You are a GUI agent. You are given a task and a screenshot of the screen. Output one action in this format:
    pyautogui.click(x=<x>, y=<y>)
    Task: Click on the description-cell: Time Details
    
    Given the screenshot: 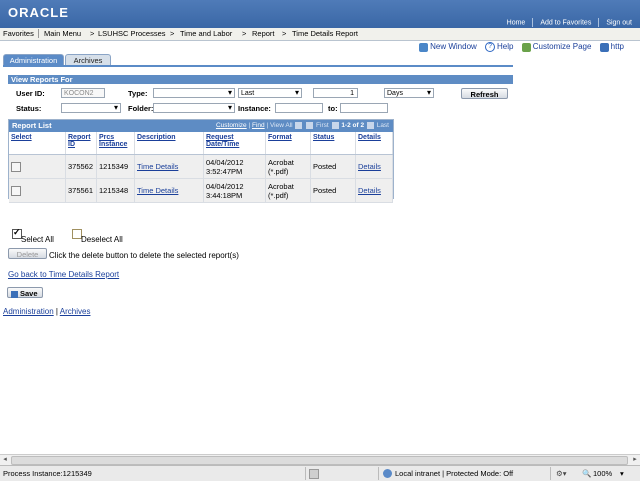 What is the action you would take?
    pyautogui.click(x=169, y=190)
    